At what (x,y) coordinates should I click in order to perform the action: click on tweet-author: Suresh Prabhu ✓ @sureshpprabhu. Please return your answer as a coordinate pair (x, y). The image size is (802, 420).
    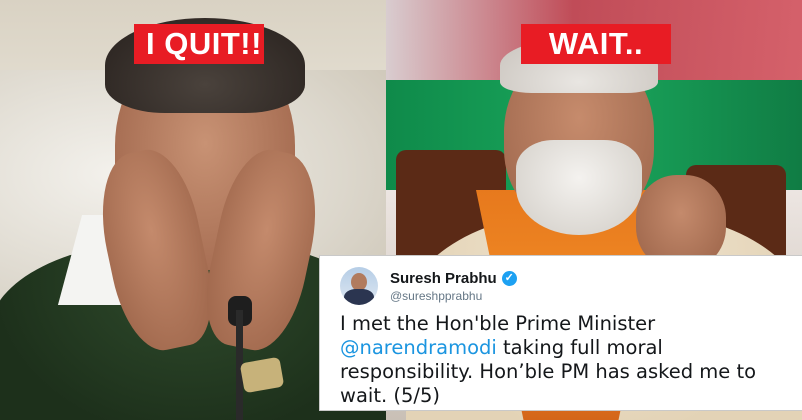
    Looking at the image, I should click on (453, 286).